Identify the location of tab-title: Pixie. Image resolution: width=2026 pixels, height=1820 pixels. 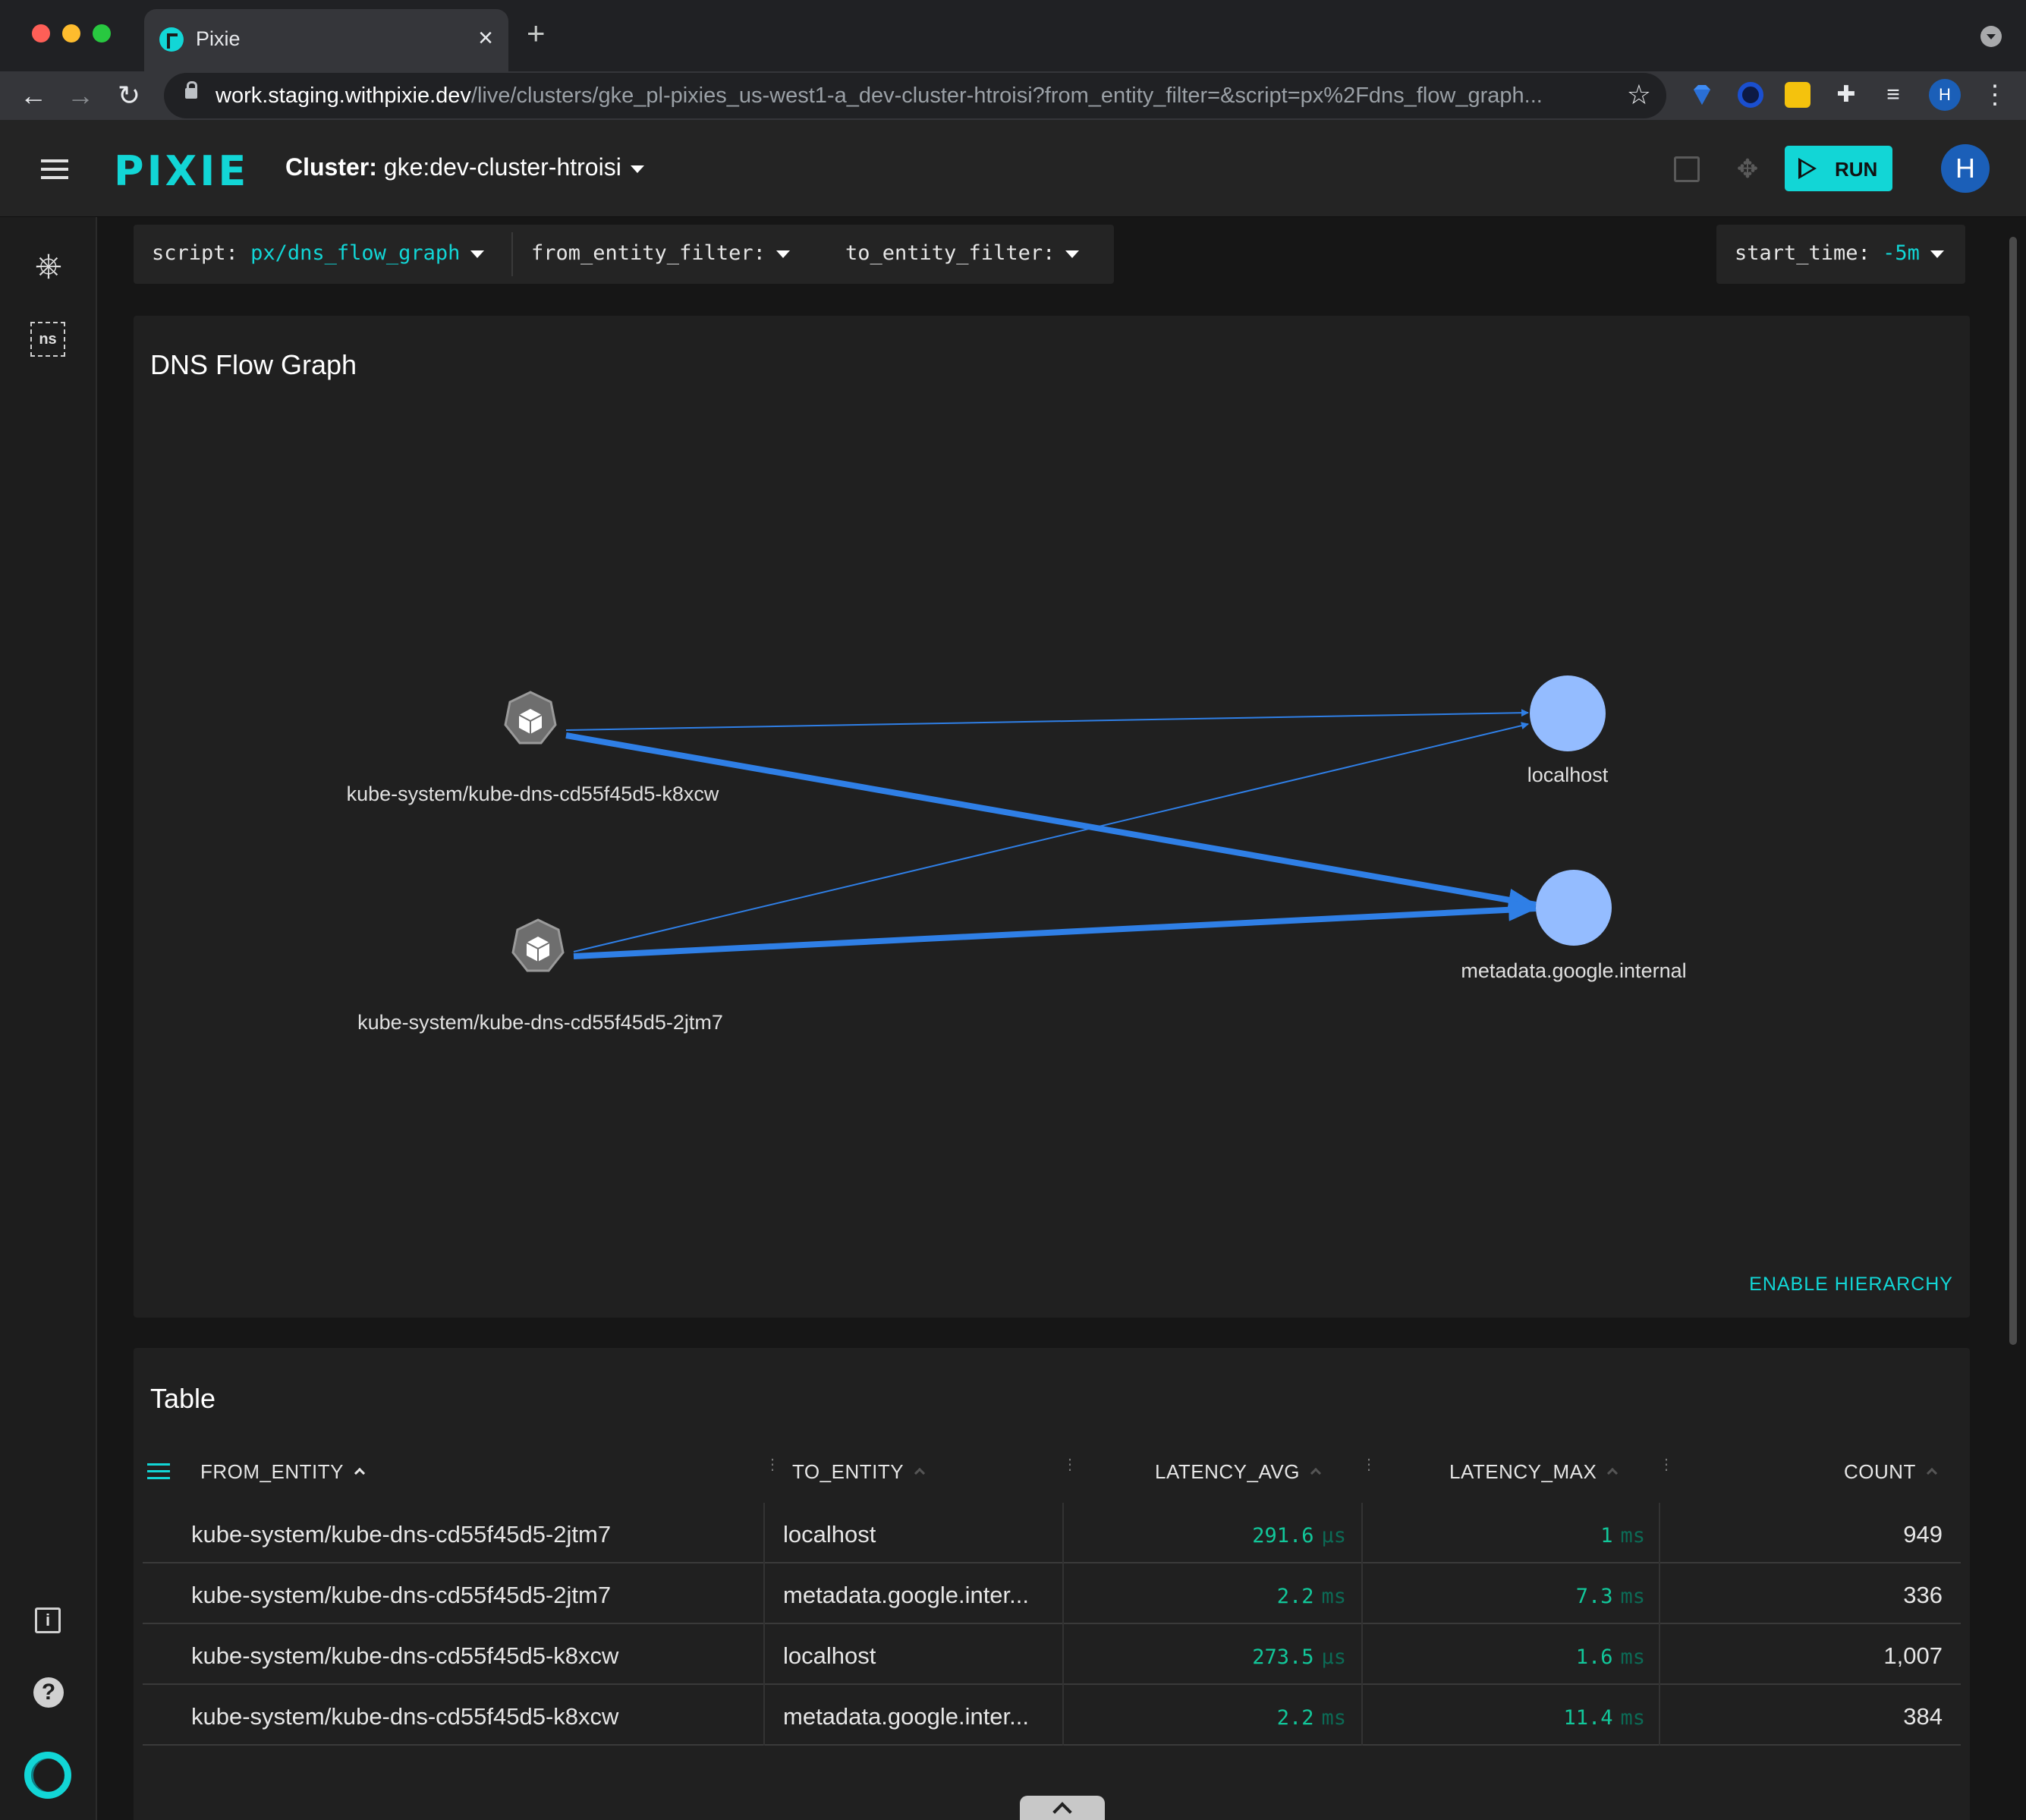
(219, 38).